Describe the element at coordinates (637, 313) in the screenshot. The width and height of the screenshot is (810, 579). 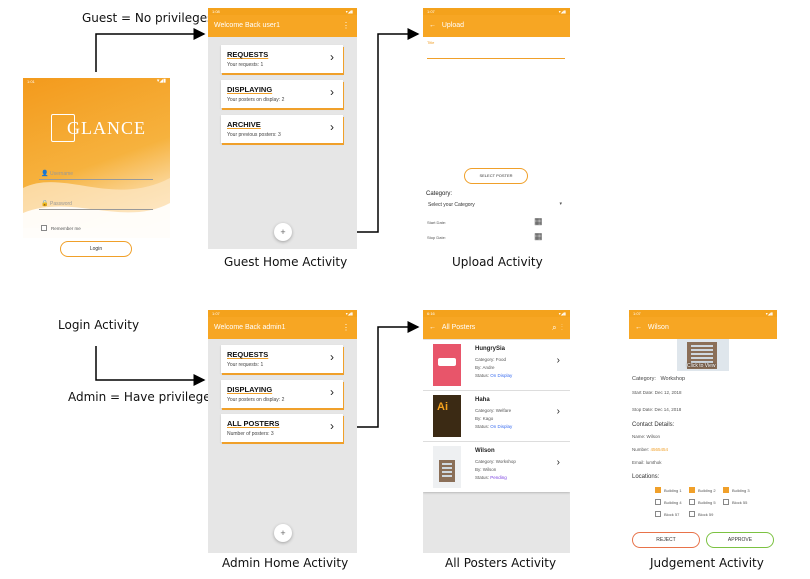
I see `judgement-time: 1:07` at that location.